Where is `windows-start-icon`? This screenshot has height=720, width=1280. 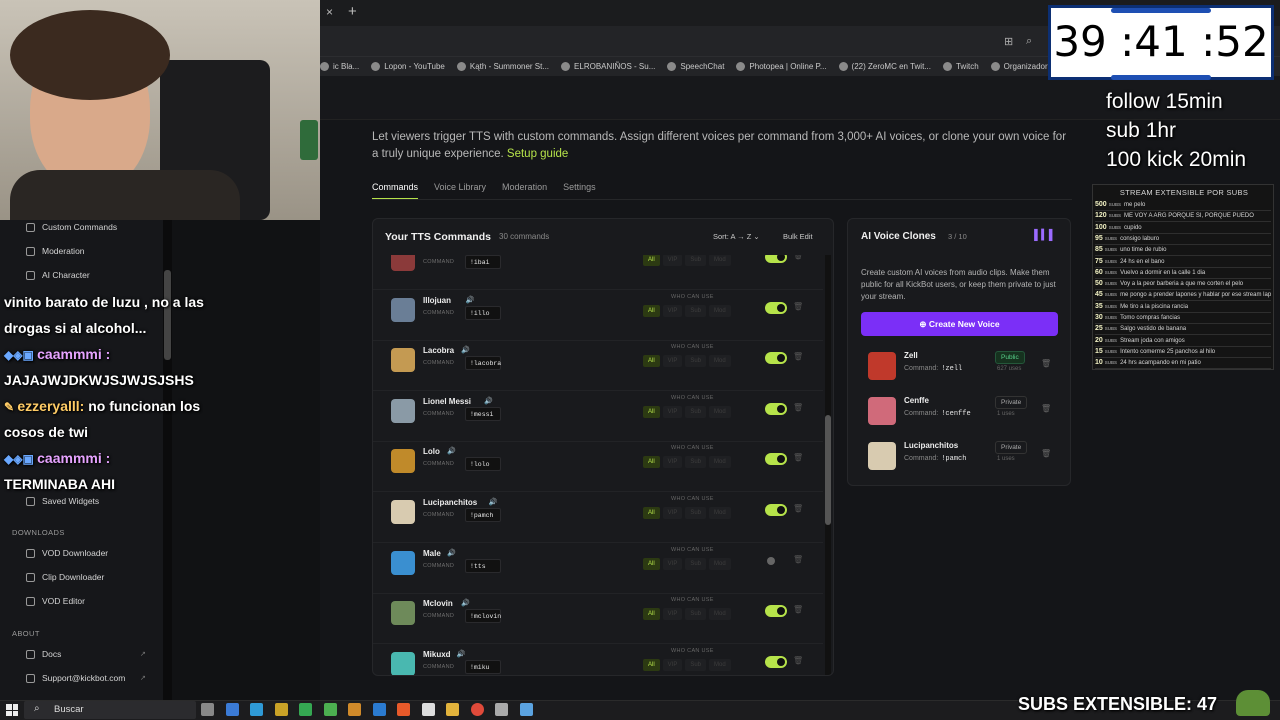
windows-start-icon is located at coordinates (12, 710).